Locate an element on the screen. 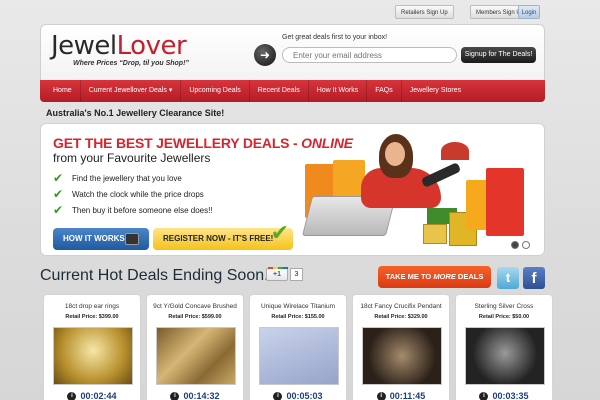 Image resolution: width=600 pixels, height=400 pixels. plus-one-count: 3 is located at coordinates (296, 274).